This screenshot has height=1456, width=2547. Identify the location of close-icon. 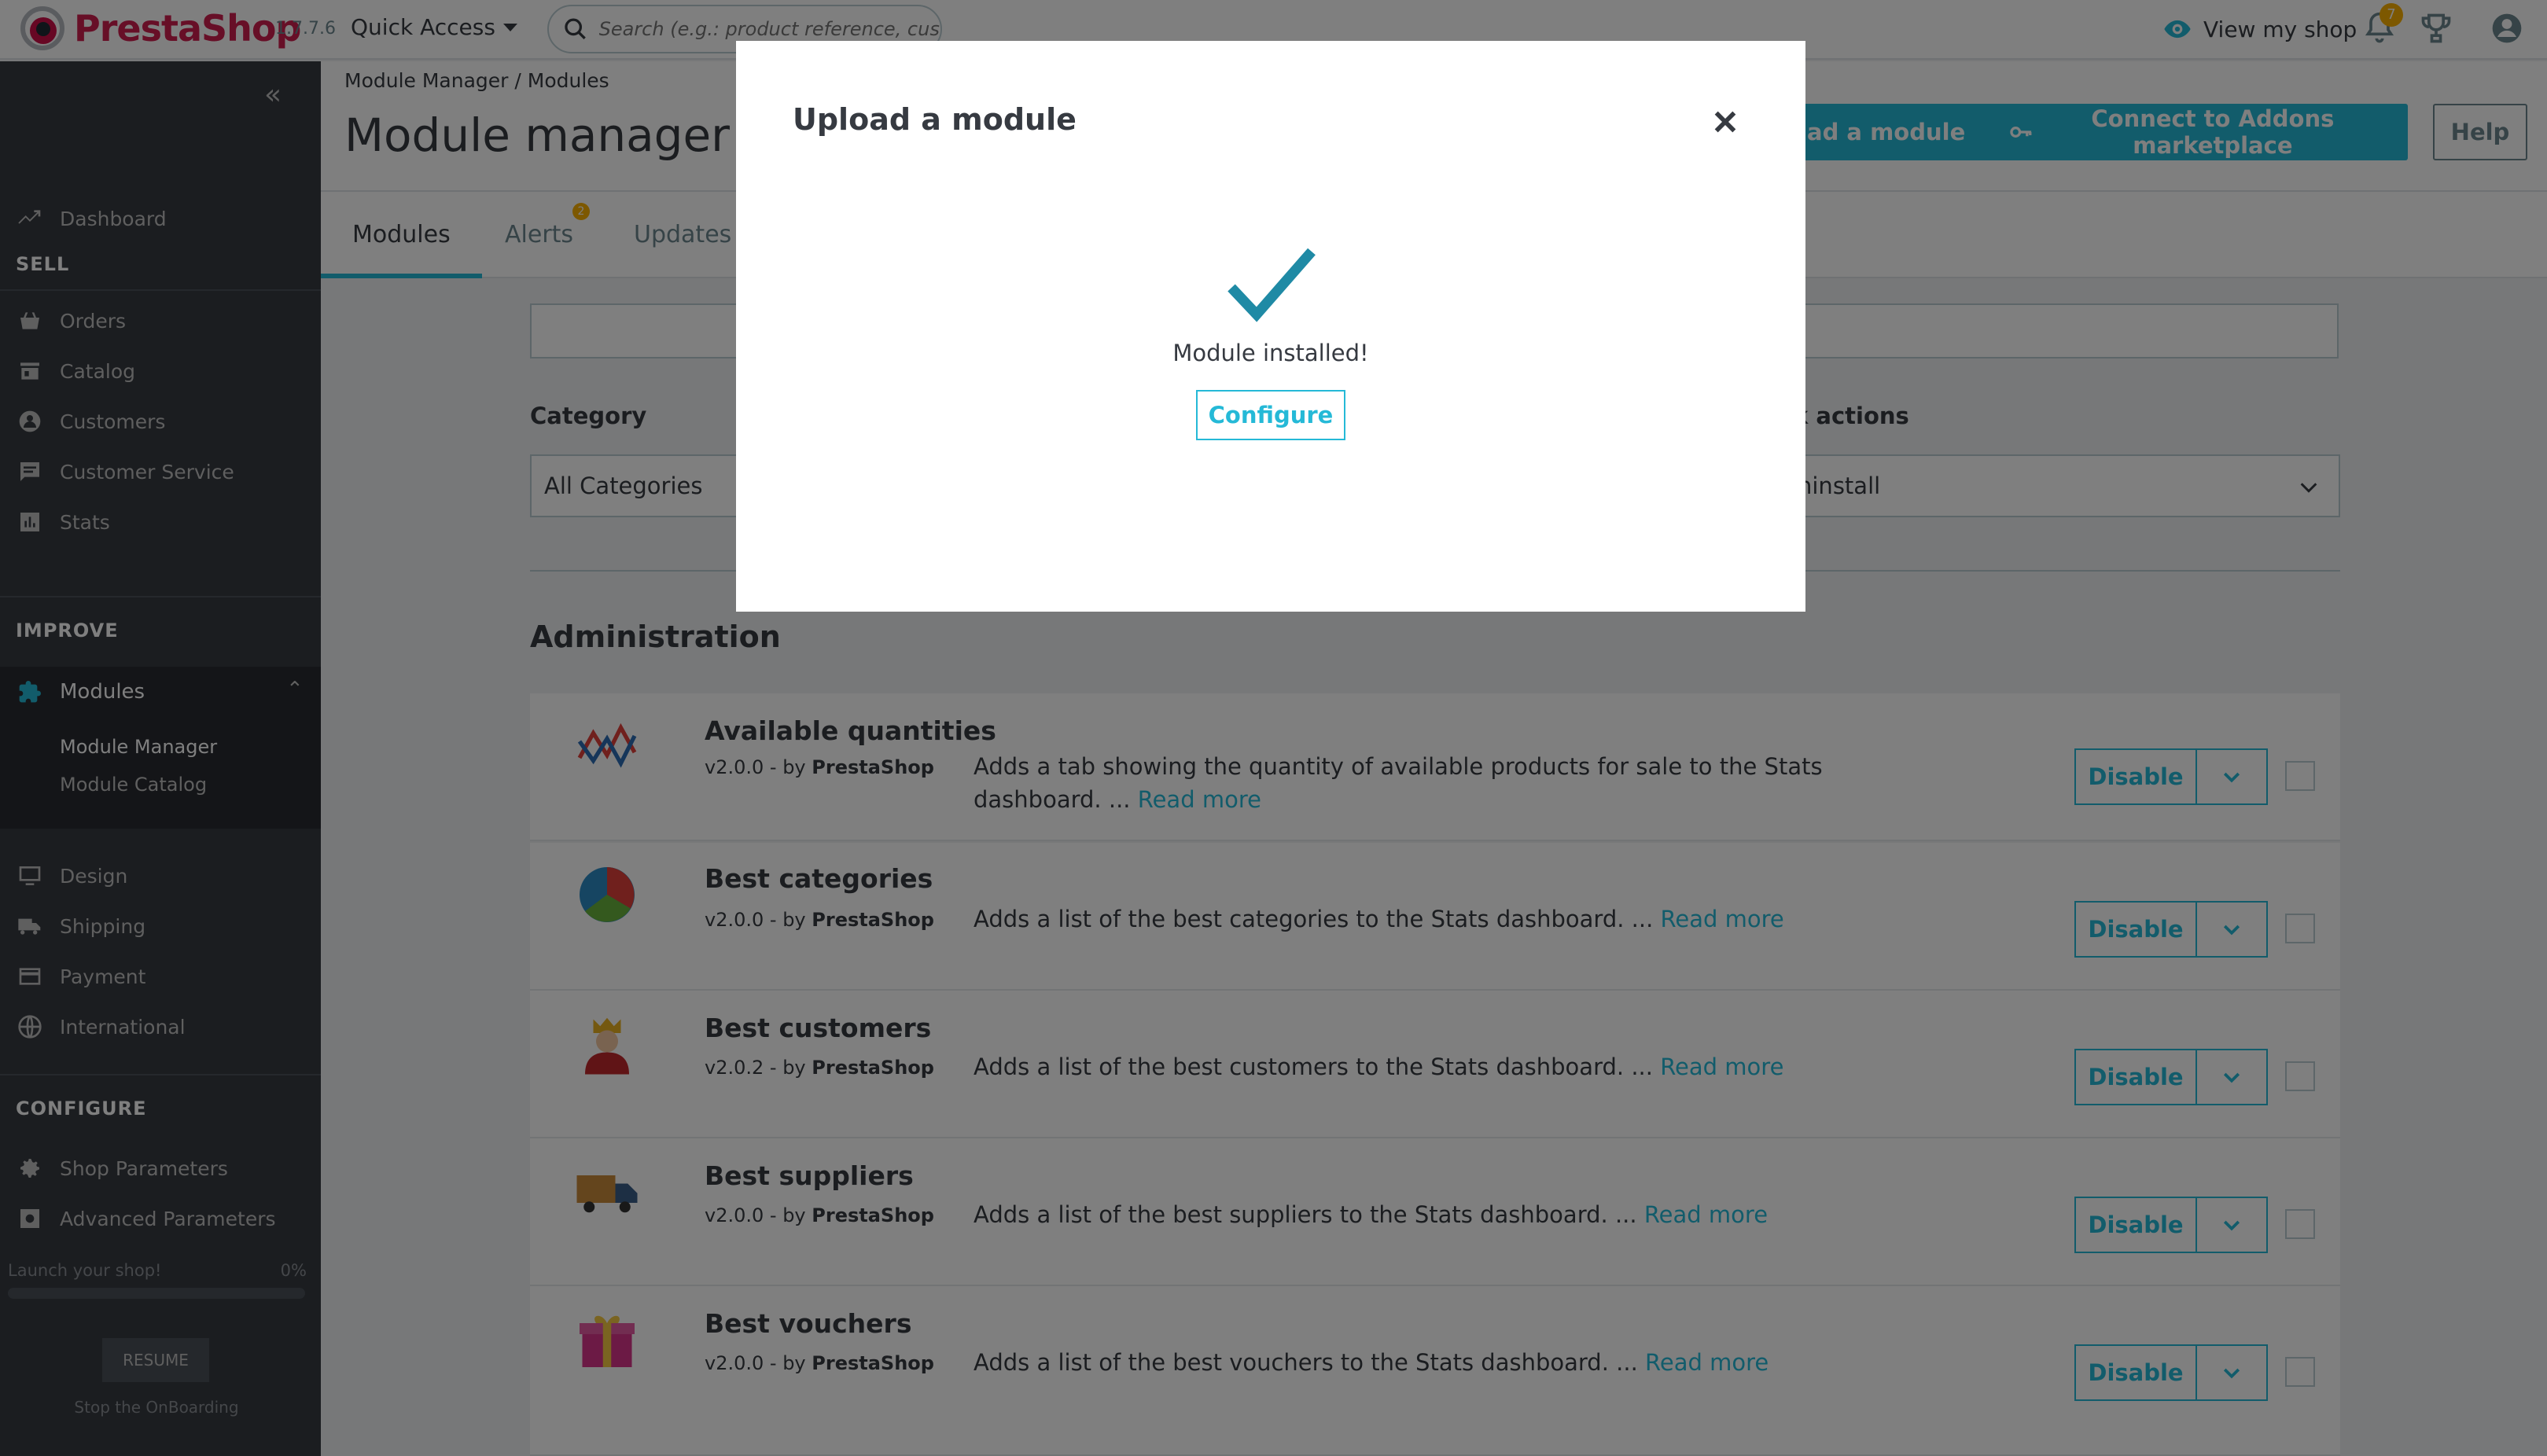
(1725, 121).